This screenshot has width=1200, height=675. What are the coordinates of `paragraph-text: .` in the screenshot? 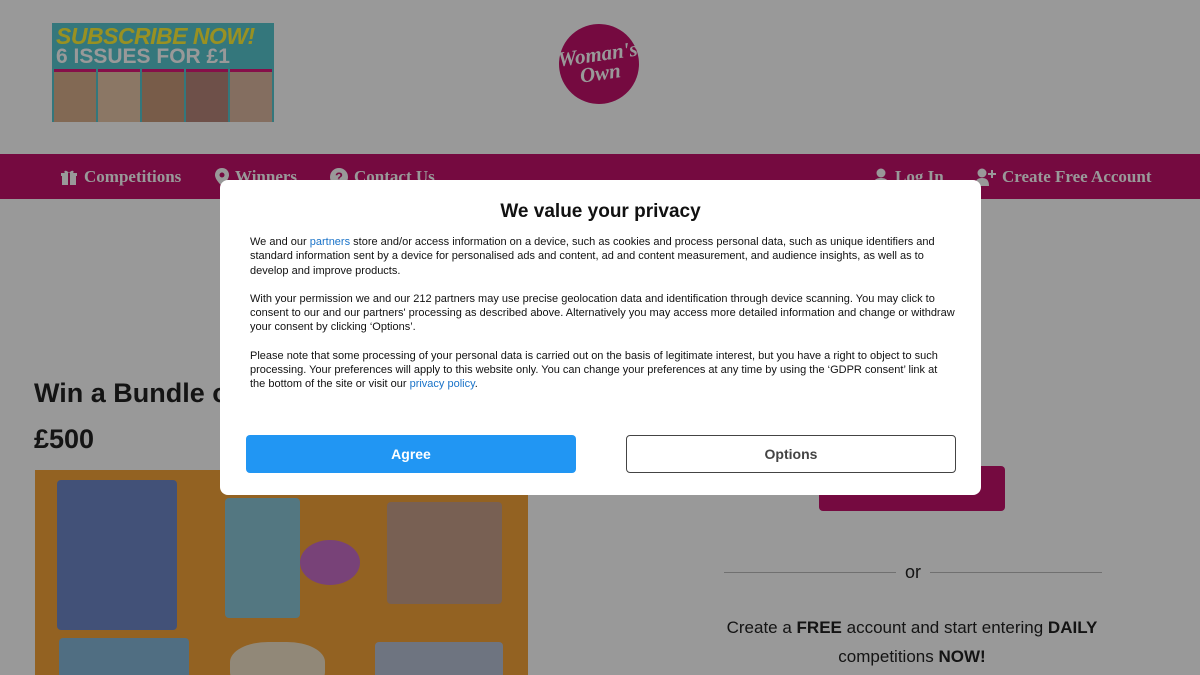 It's located at (476, 384).